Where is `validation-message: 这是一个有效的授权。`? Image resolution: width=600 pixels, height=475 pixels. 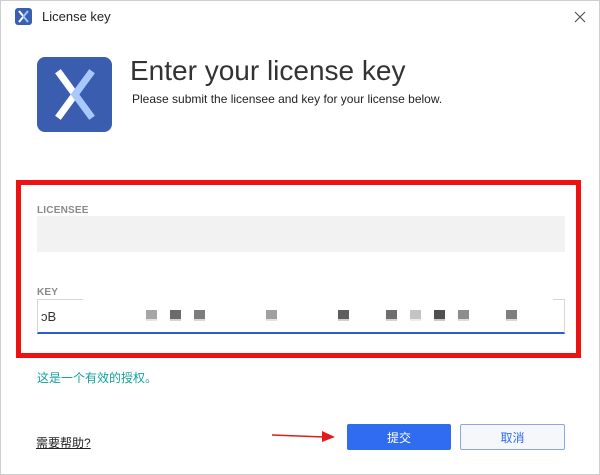
validation-message: 这是一个有效的授权。 is located at coordinates (97, 378).